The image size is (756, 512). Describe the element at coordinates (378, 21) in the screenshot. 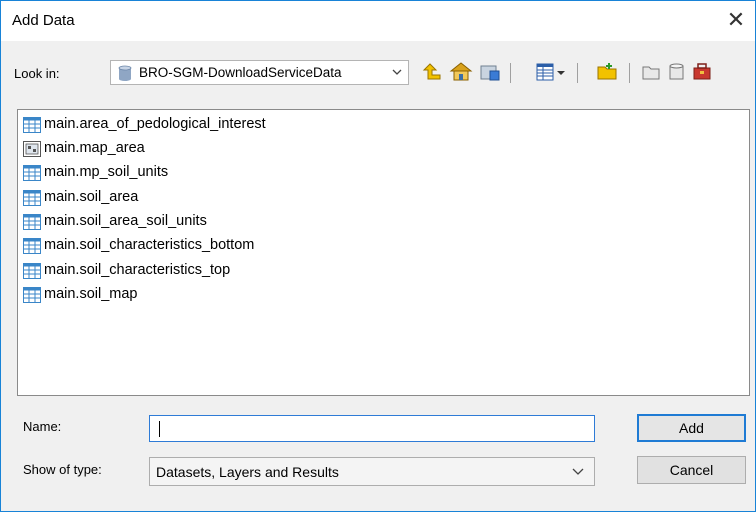

I see `title-bar: Add Data ✕` at that location.